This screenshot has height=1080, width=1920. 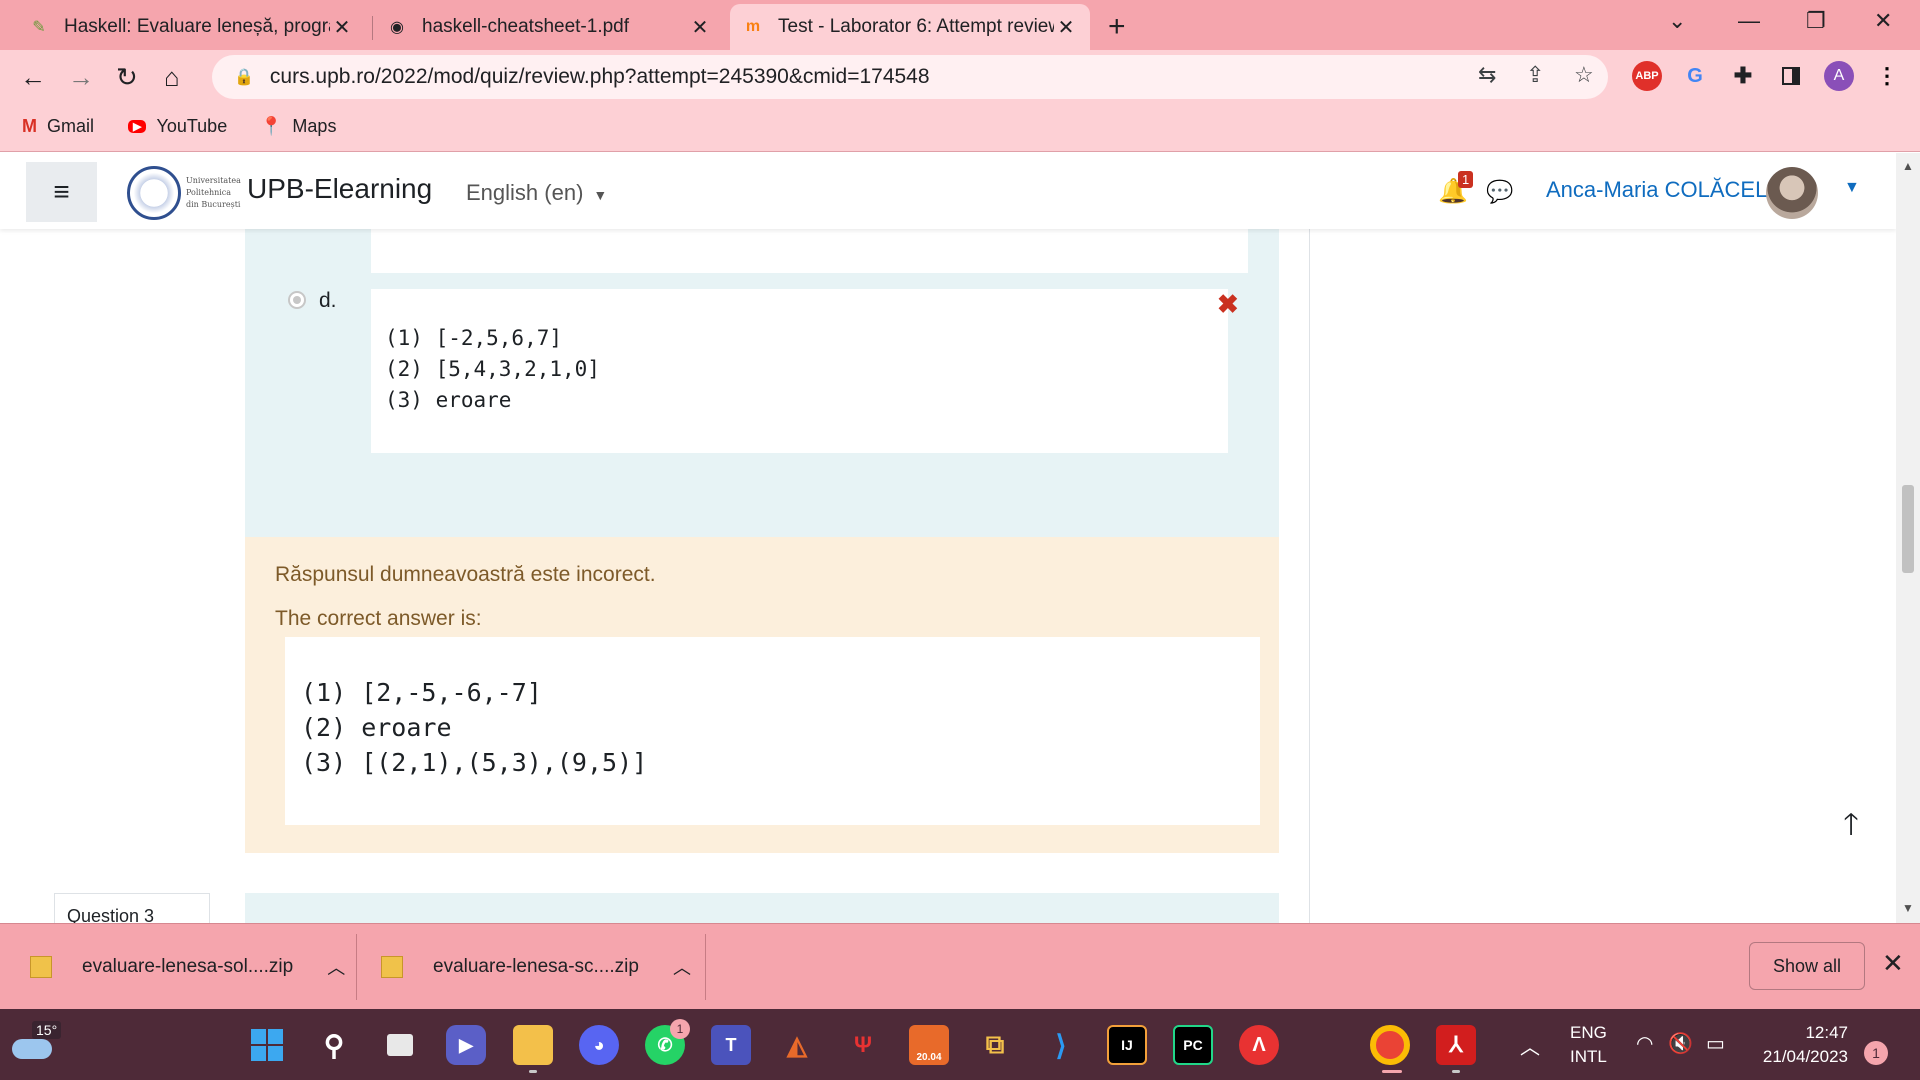 What do you see at coordinates (1061, 1045) in the screenshot?
I see `vscode-icon: ⟩` at bounding box center [1061, 1045].